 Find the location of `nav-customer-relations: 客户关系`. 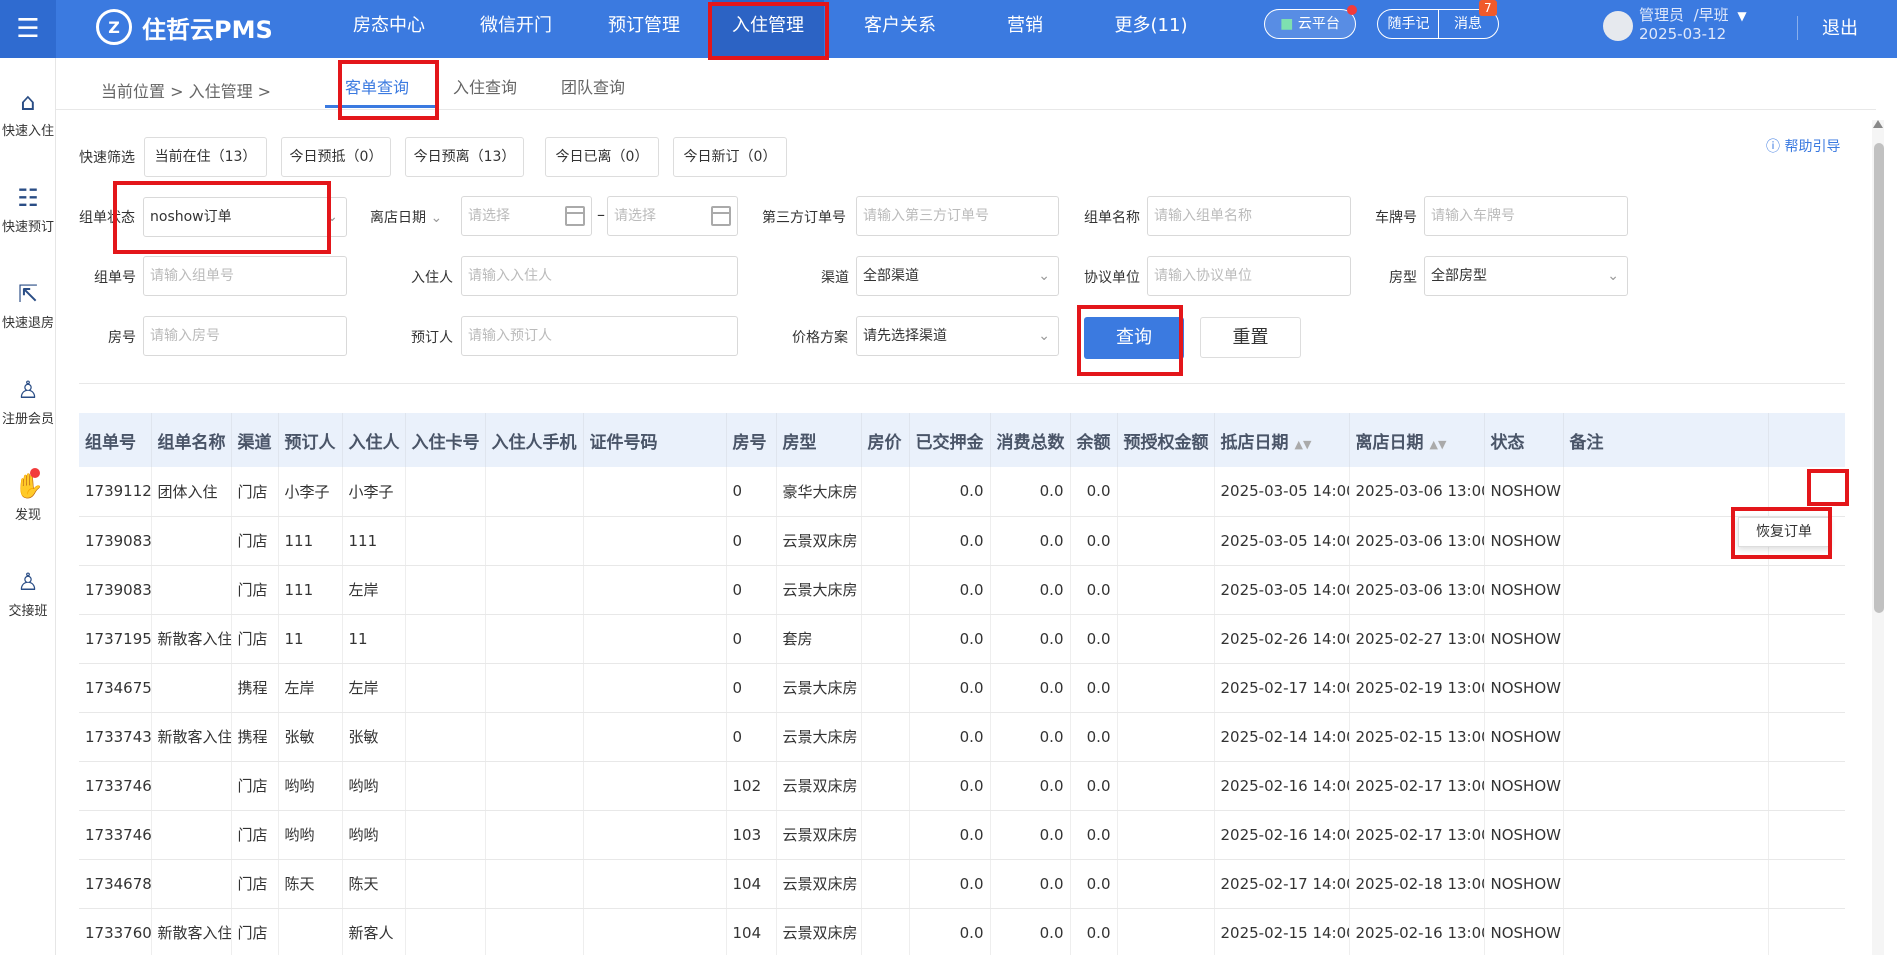

nav-customer-relations: 客户关系 is located at coordinates (900, 29).